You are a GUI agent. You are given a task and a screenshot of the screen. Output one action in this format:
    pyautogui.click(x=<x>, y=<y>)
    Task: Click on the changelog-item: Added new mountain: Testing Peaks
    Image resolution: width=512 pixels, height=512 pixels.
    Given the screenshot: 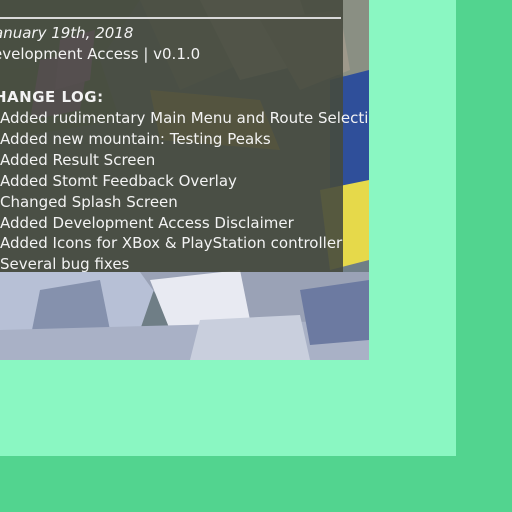 What is the action you would take?
    pyautogui.click(x=135, y=138)
    